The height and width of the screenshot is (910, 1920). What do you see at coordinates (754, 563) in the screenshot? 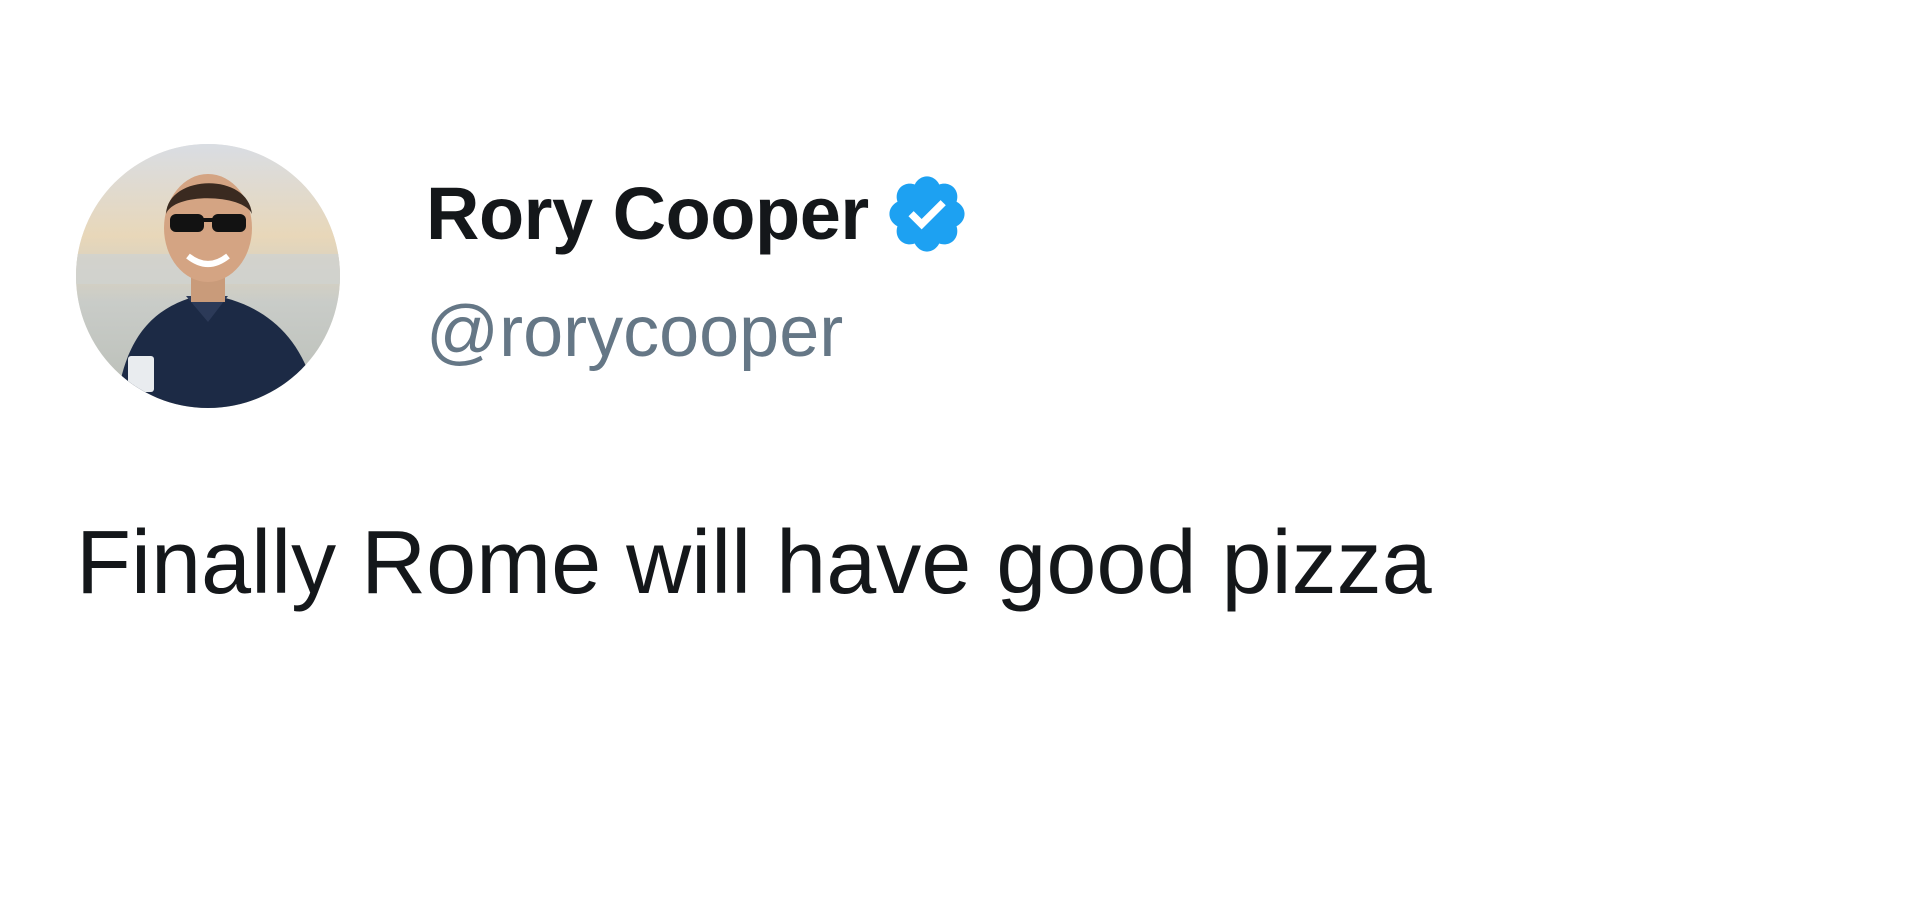
I see `tweet-text: Finally Rome will have good pizza` at bounding box center [754, 563].